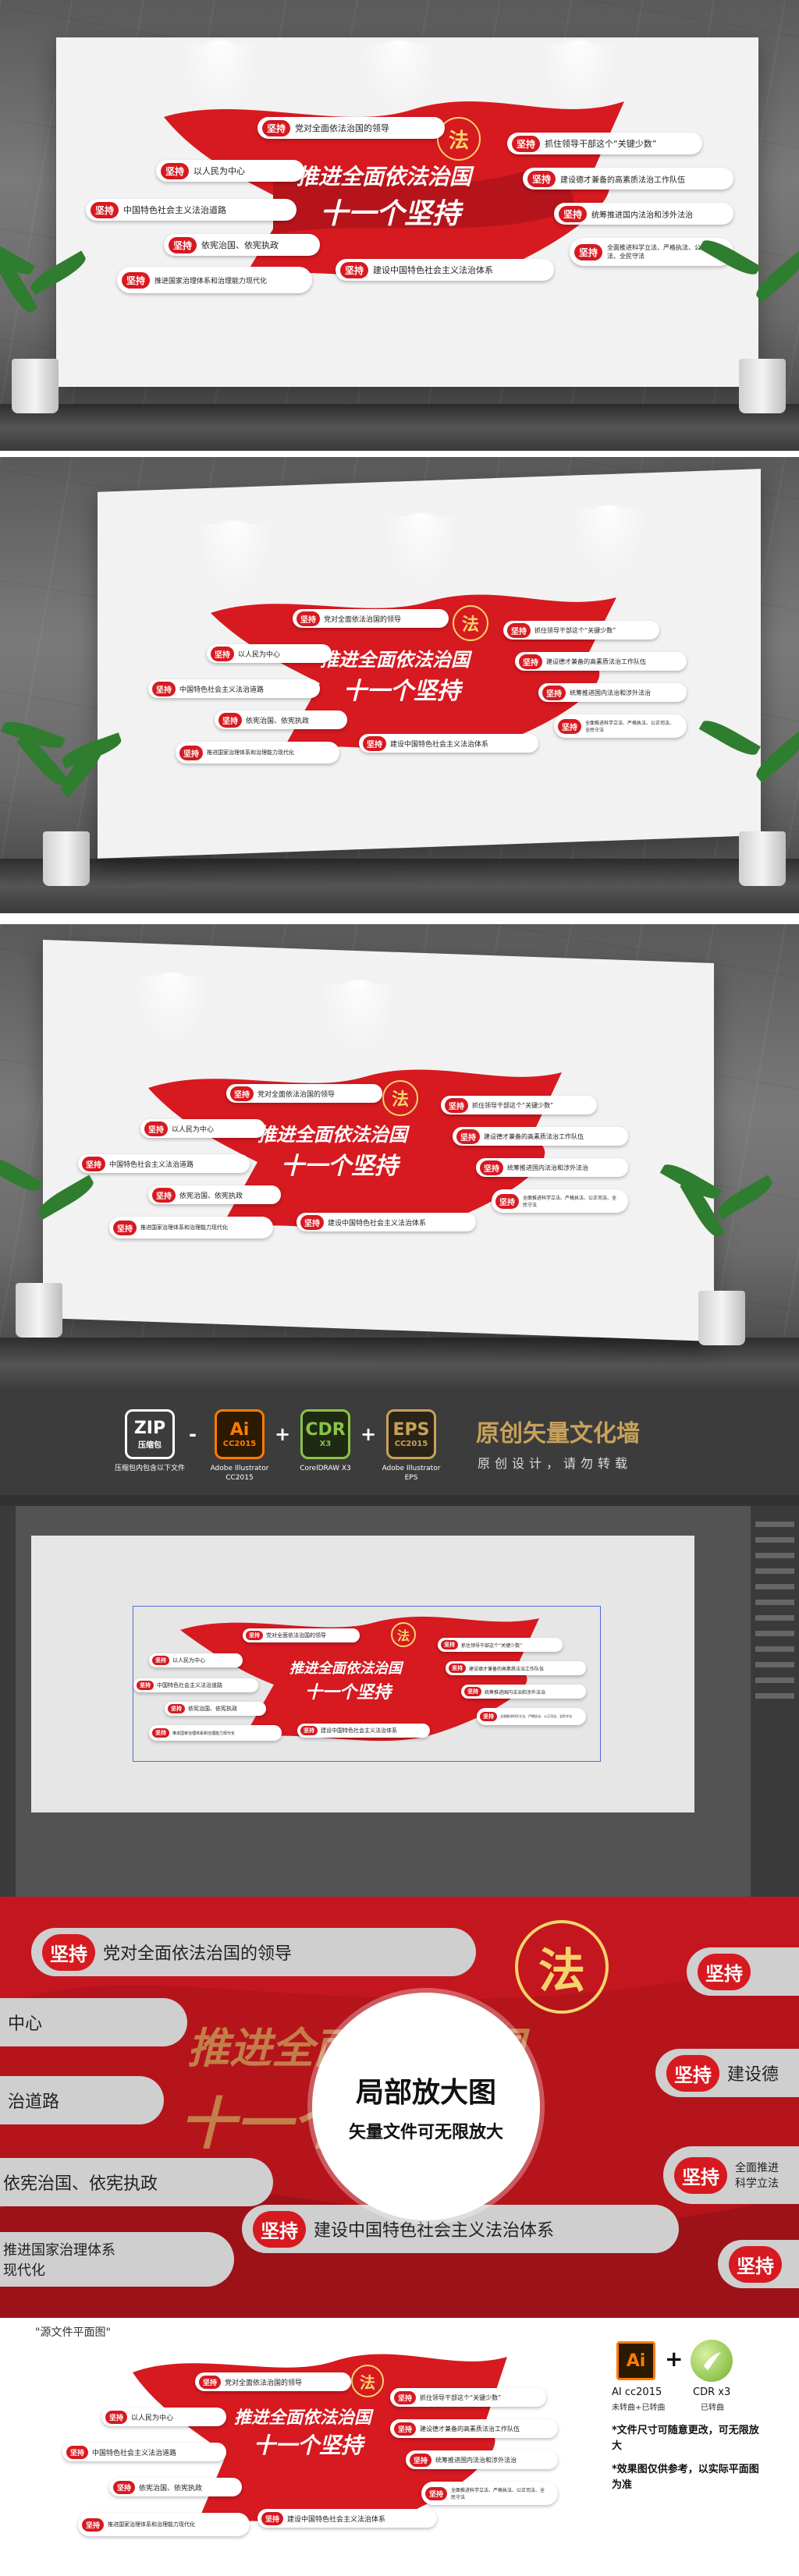 Image resolution: width=799 pixels, height=2576 pixels. Describe the element at coordinates (411, 1430) in the screenshot. I see `eps-label: EPS` at that location.